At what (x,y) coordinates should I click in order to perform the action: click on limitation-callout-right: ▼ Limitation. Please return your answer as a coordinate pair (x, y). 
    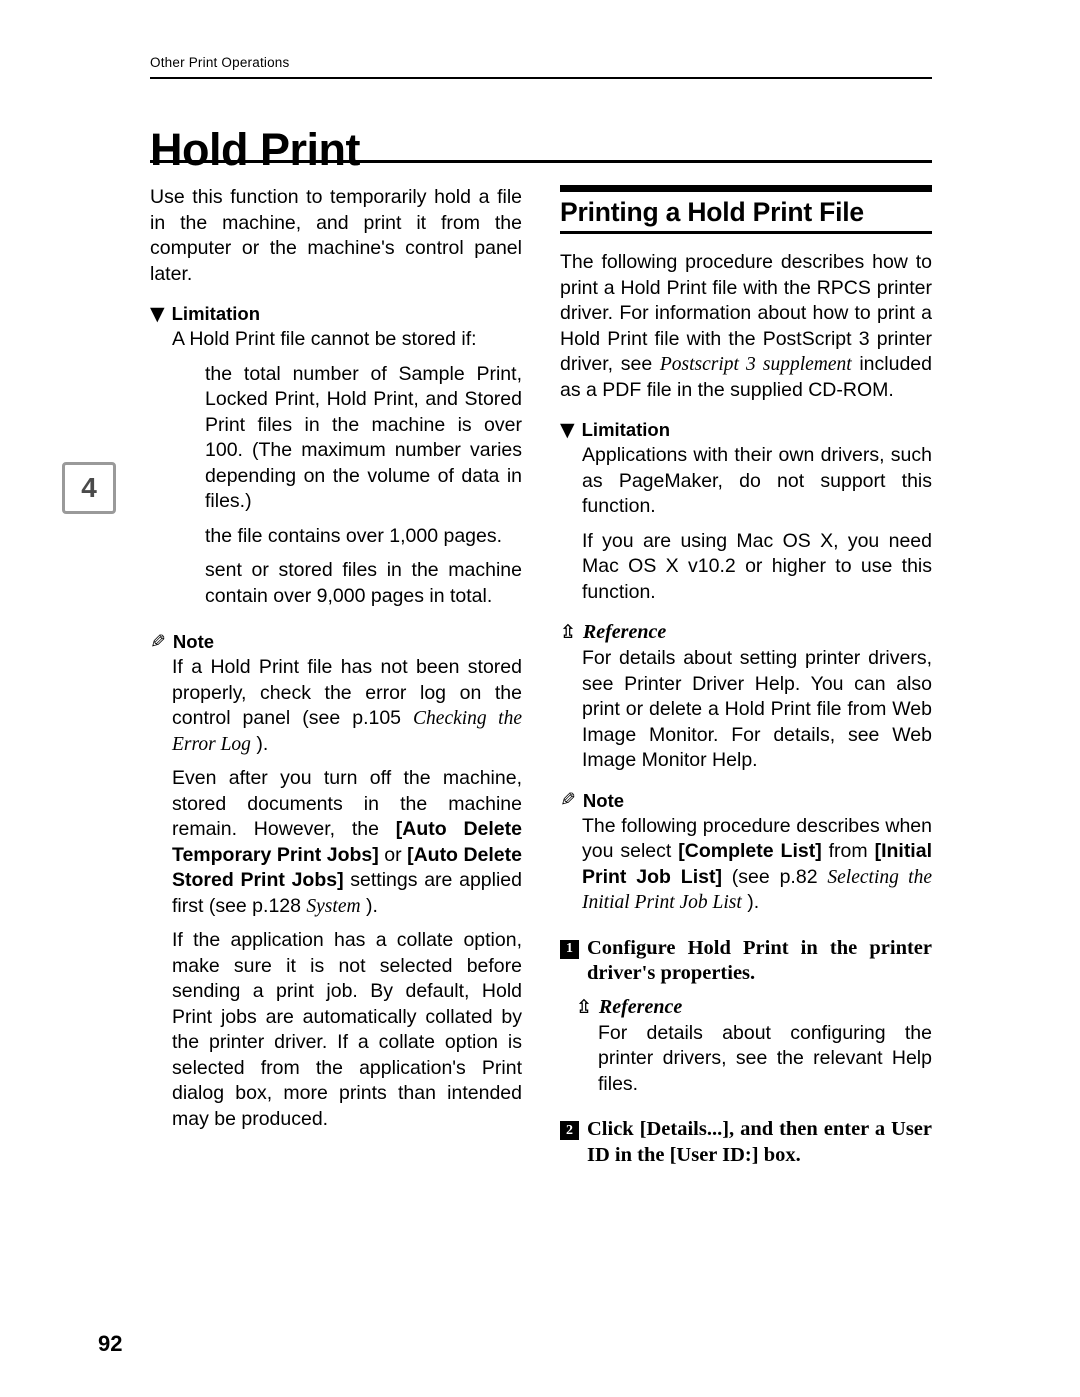
    Looking at the image, I should click on (746, 430).